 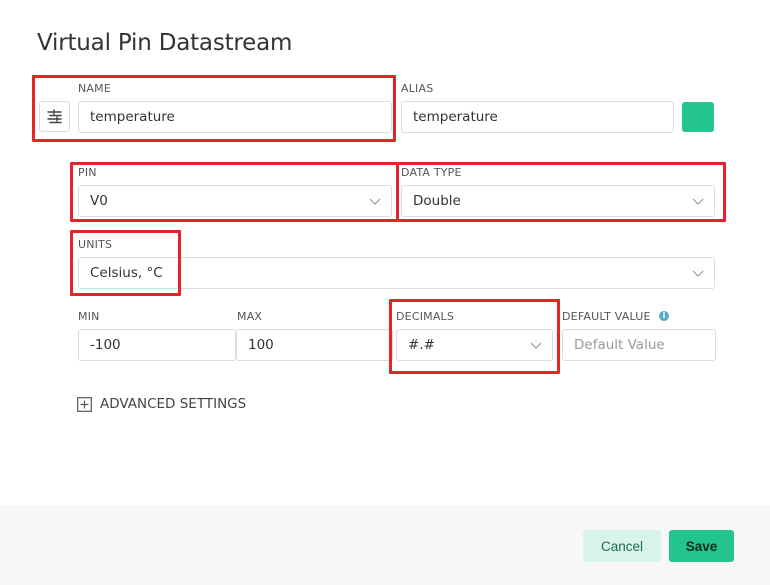 I want to click on min-value: -100, so click(x=105, y=345).